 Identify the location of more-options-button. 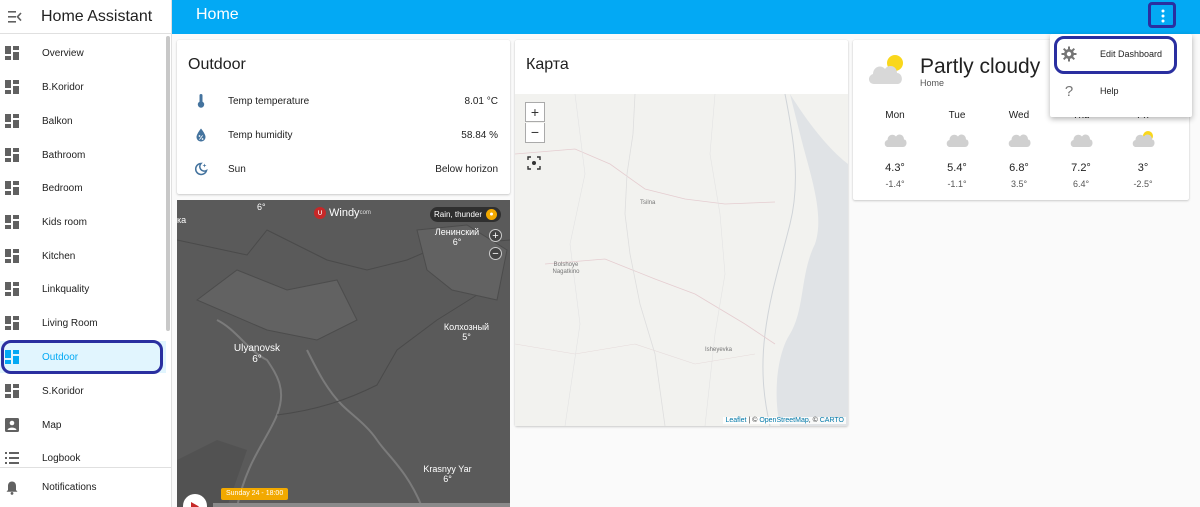
(1163, 16).